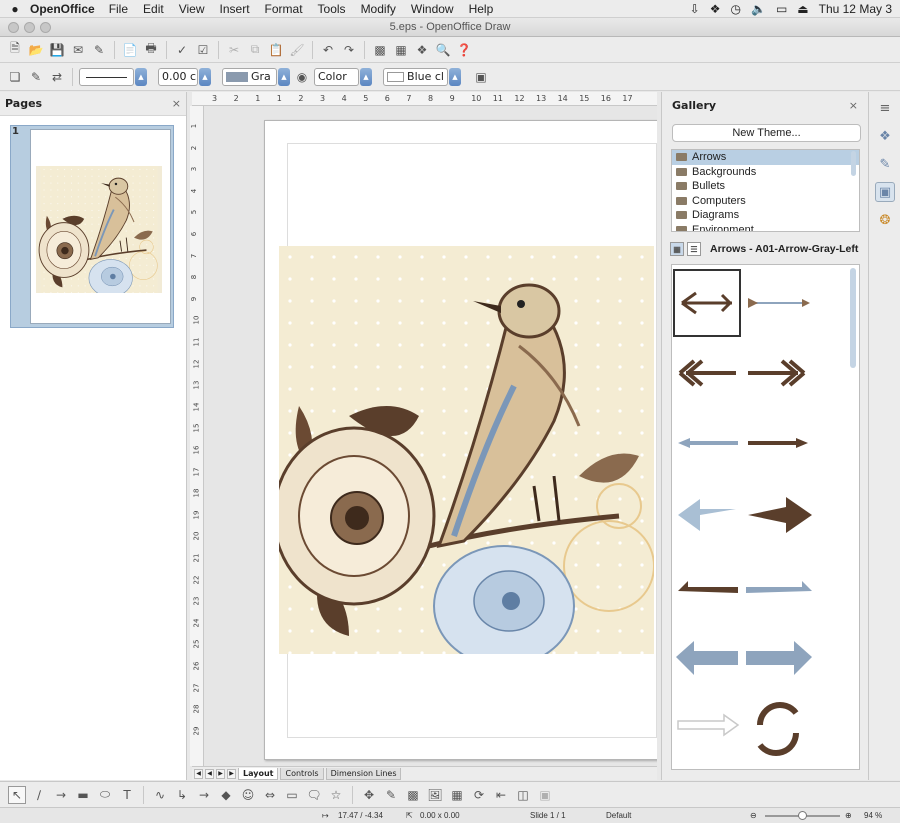 The image size is (900, 823). What do you see at coordinates (292, 795) in the screenshot?
I see `flowchart-icon: ▭` at bounding box center [292, 795].